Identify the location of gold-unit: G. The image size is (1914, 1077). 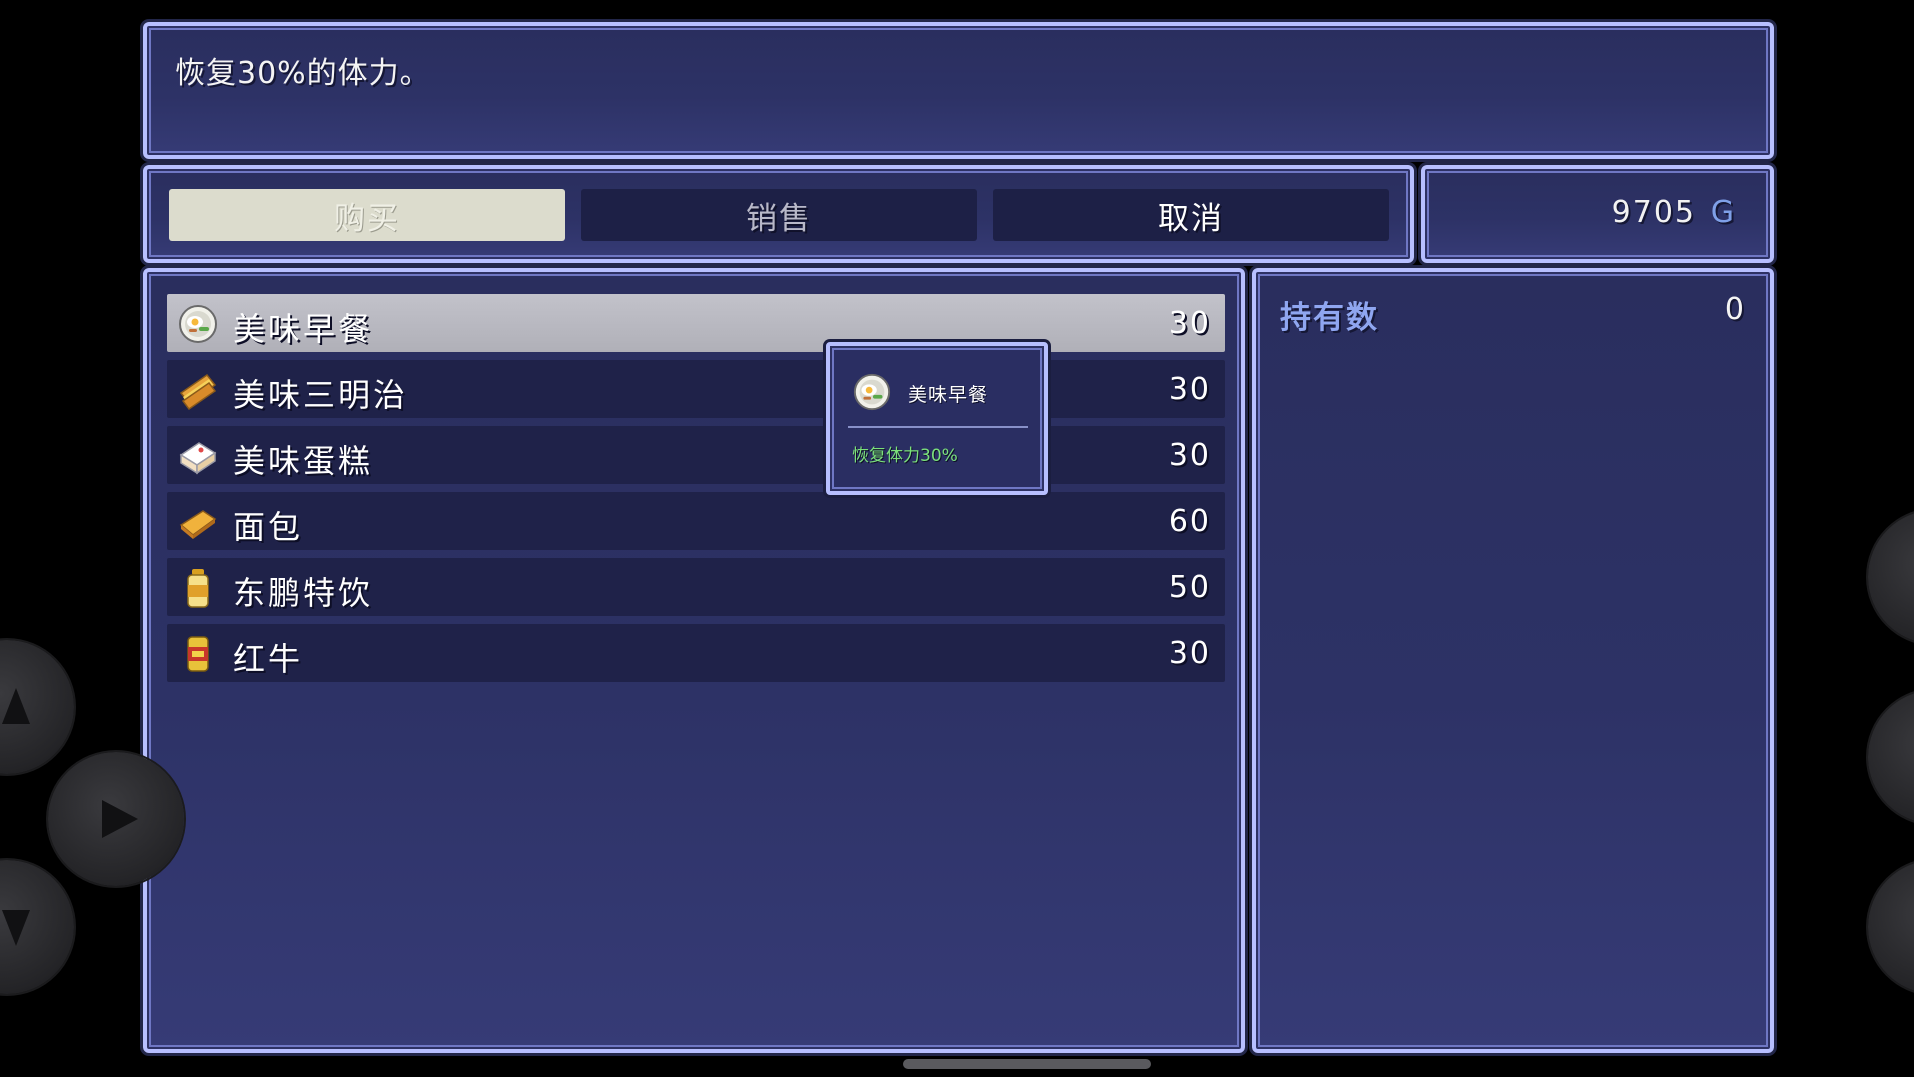
(1722, 212).